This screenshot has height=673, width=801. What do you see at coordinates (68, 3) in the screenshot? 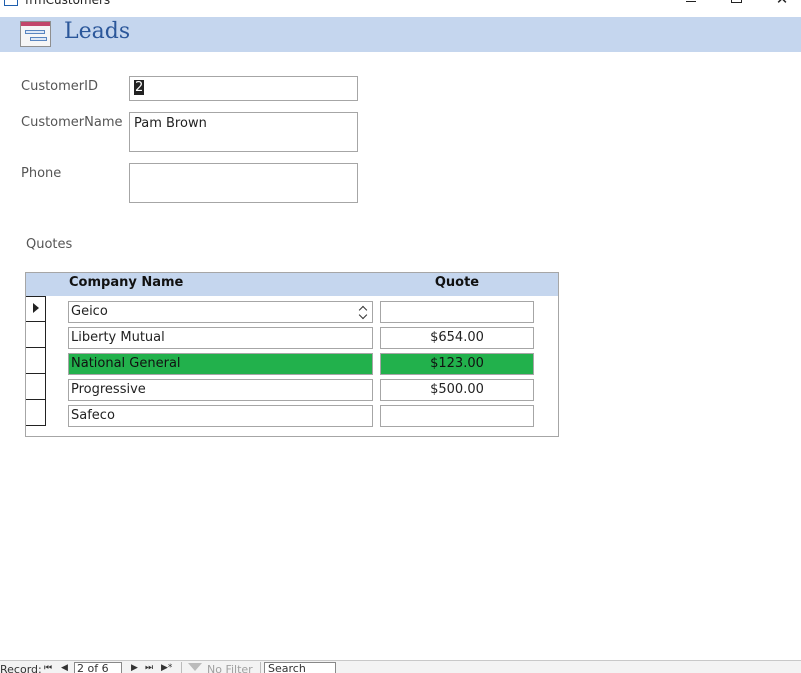
I see `window-title: frmCustomers` at bounding box center [68, 3].